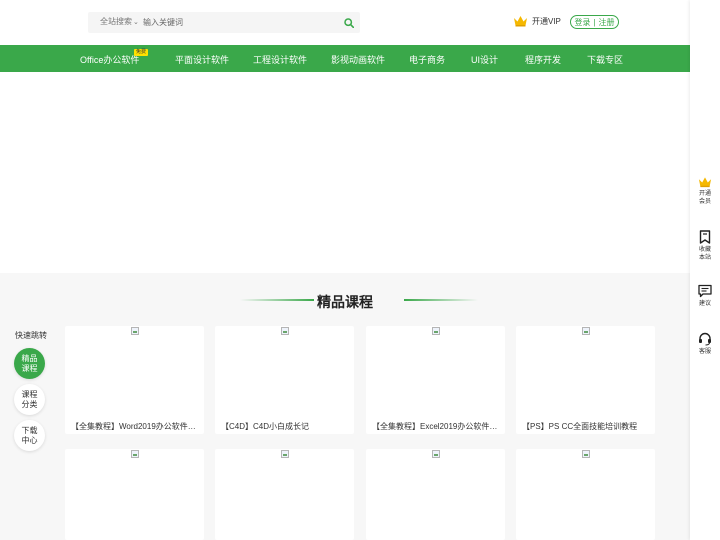 The height and width of the screenshot is (540, 720). I want to click on search-scope-label: 全站搜索, so click(116, 21).